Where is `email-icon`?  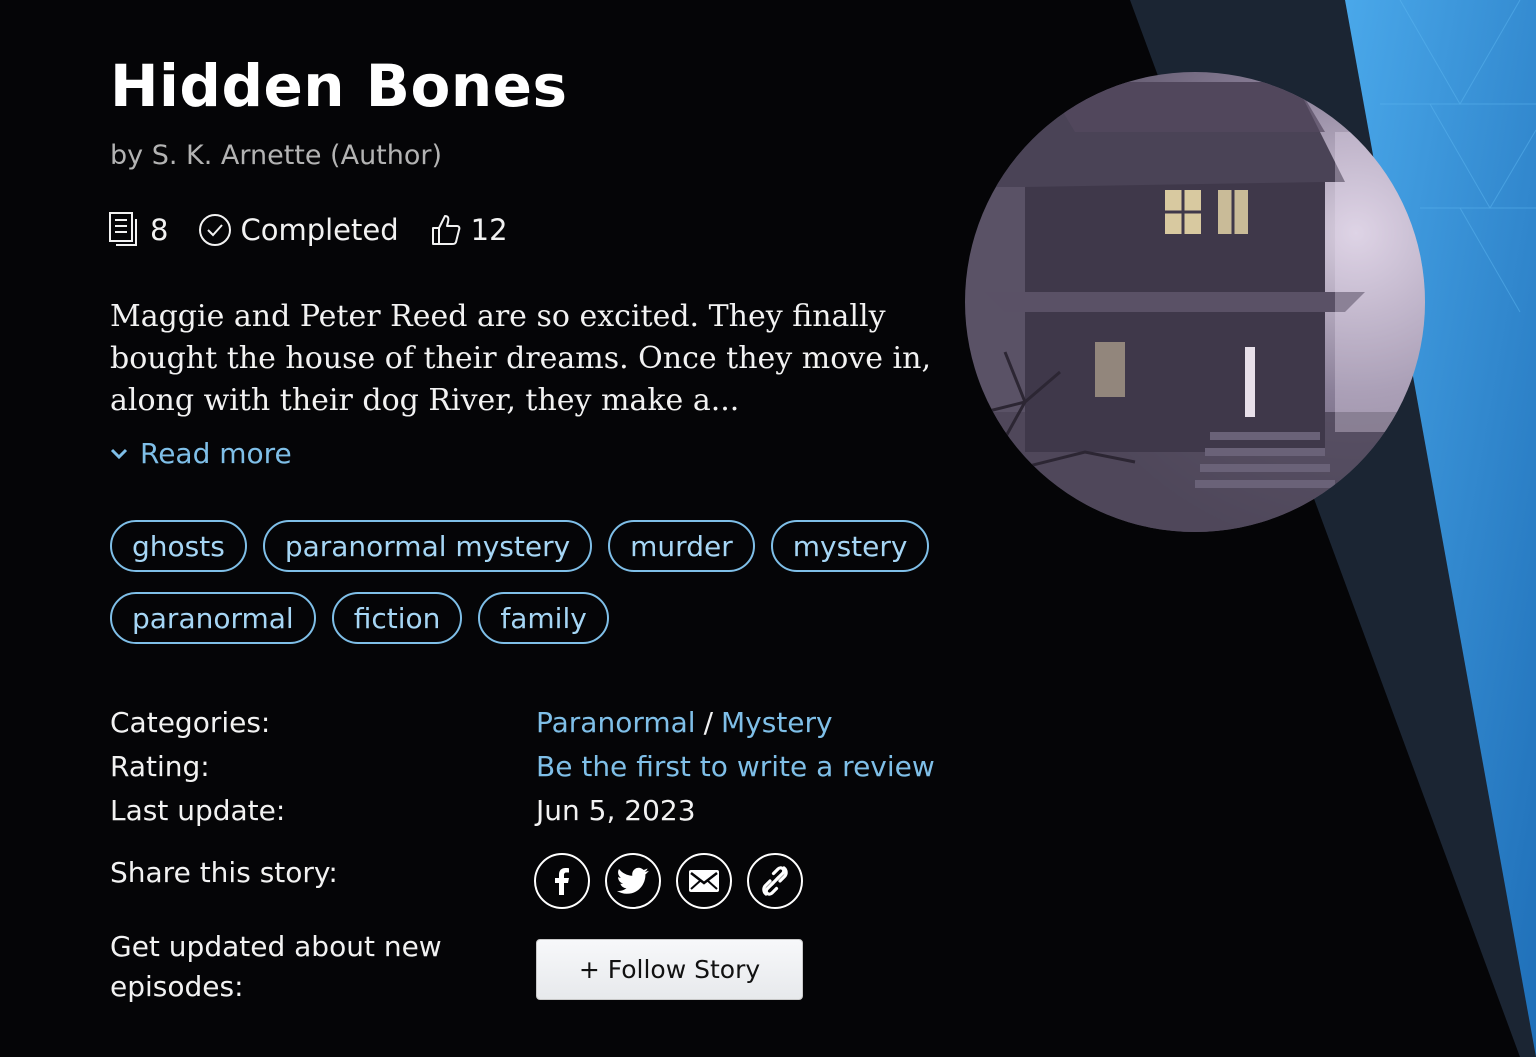 email-icon is located at coordinates (704, 881).